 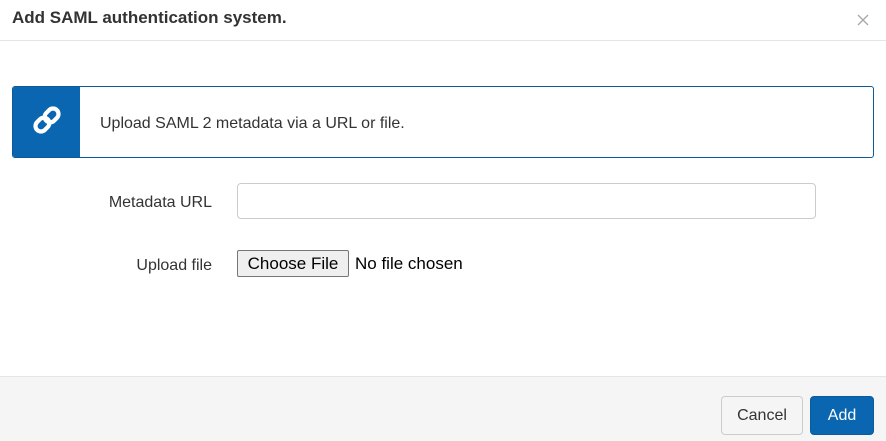 I want to click on info-icon-cell, so click(x=46, y=122).